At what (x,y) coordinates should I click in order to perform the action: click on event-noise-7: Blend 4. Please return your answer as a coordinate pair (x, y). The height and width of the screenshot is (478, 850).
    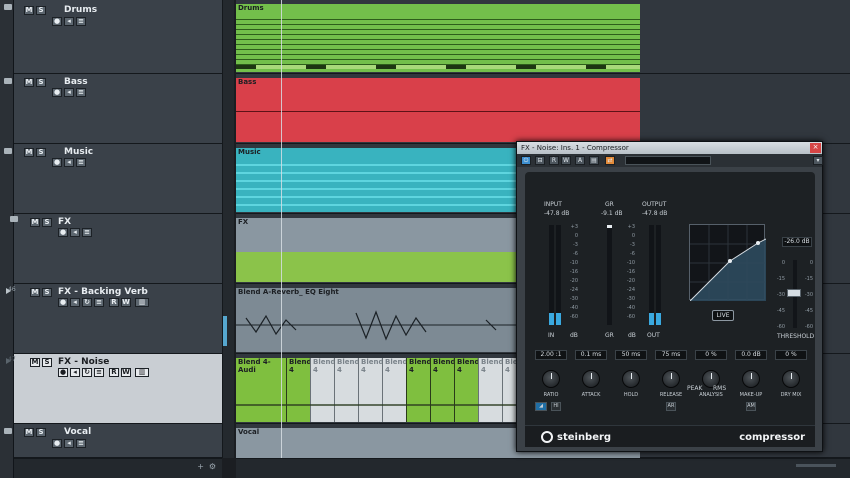
    Looking at the image, I should click on (442, 390).